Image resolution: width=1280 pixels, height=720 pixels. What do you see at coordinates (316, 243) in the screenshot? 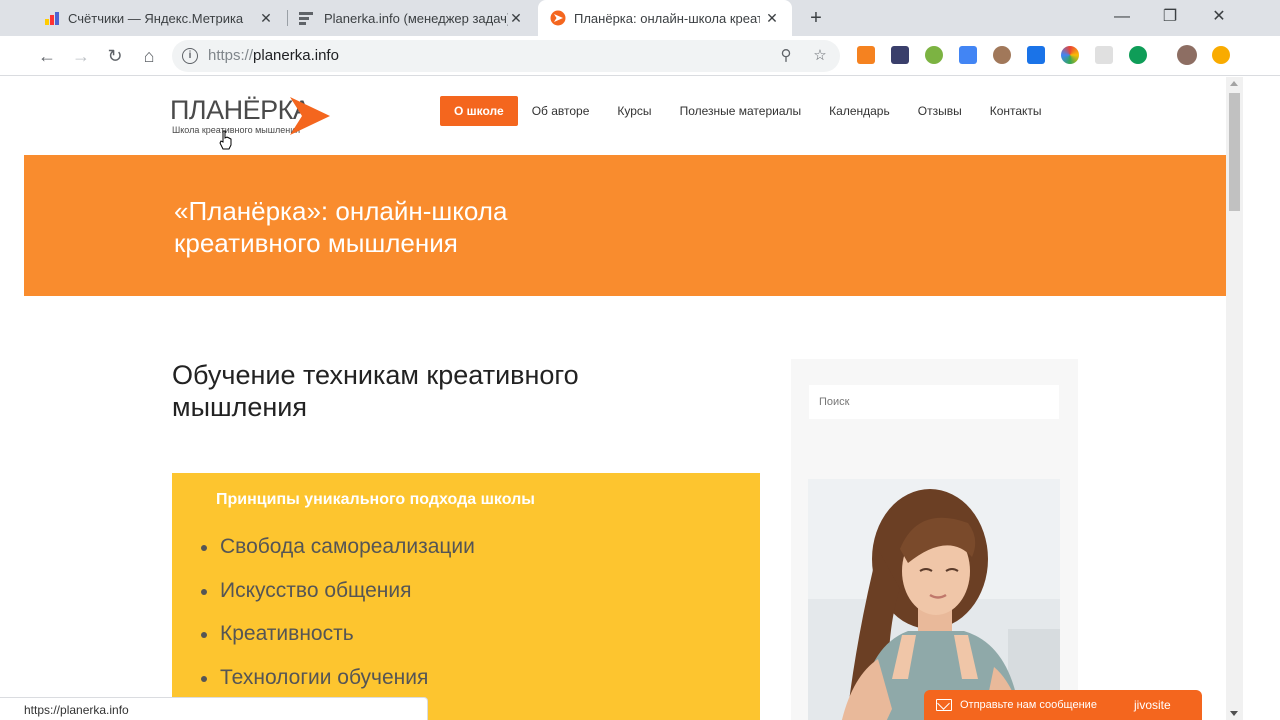
I see `hero-title-line: креативного мышления` at bounding box center [316, 243].